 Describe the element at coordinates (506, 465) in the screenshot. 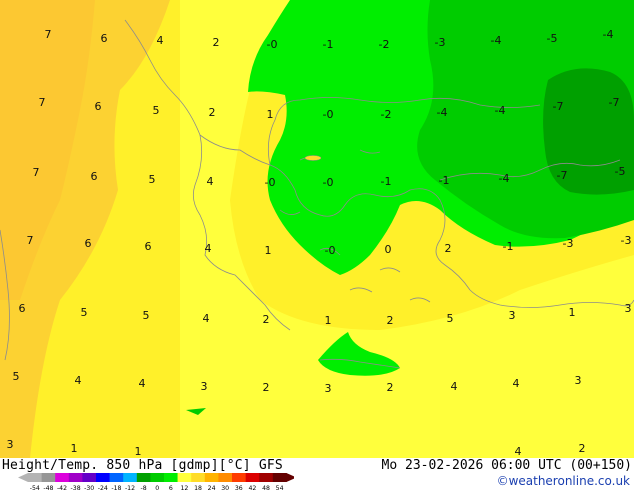

I see `valid-time: Mo 23-02-2026 06:00 UTC (00+150)` at that location.